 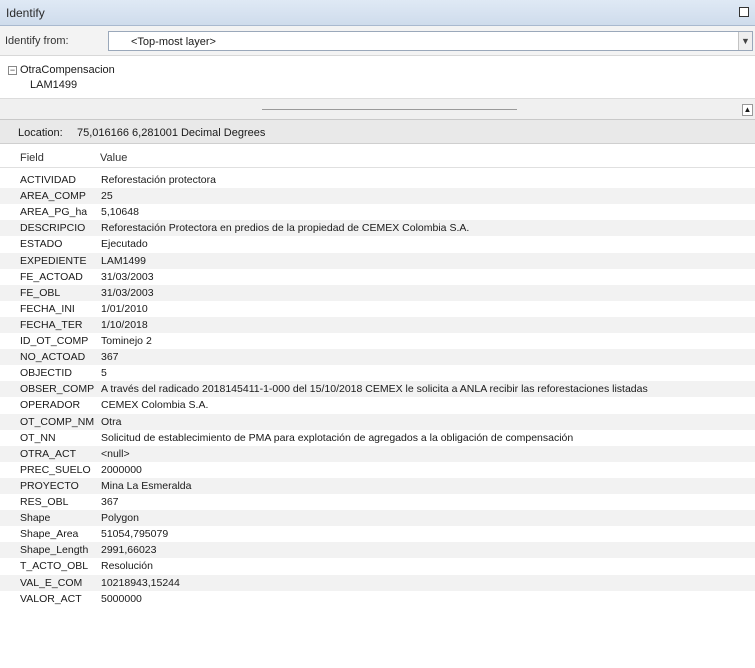 I want to click on field-value-cell: CEMEX Colombia S.A., so click(x=155, y=405).